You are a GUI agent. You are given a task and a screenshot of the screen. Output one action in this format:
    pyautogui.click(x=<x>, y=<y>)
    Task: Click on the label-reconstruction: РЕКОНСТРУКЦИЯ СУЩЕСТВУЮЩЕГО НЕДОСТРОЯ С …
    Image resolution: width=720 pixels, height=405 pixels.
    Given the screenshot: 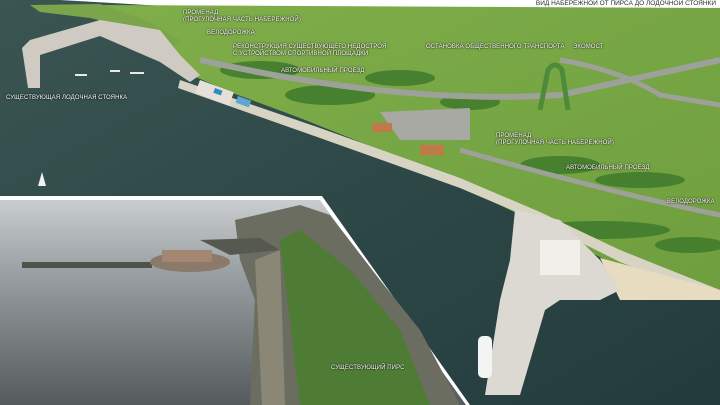 What is the action you would take?
    pyautogui.click(x=310, y=50)
    